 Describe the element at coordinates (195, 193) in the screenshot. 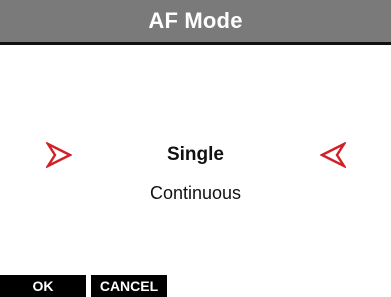

I see `option-continuous: Continuous` at that location.